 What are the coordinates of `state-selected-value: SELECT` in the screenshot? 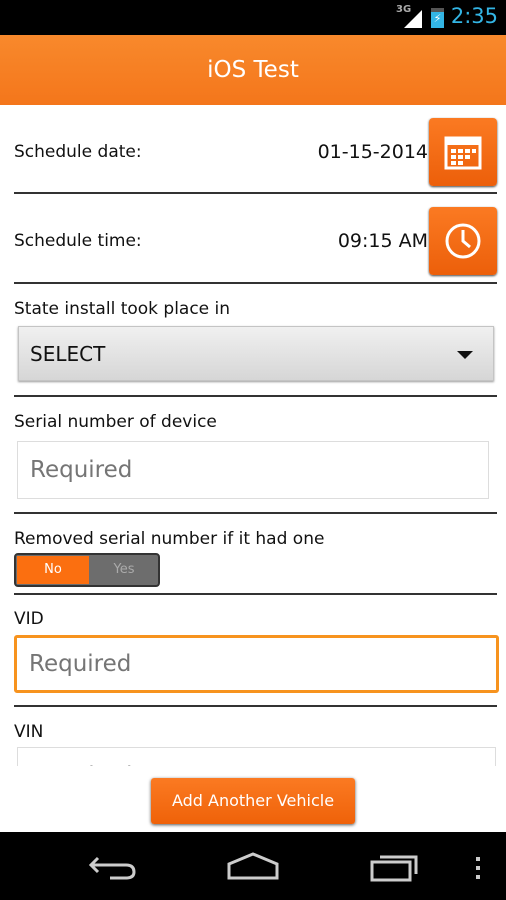 It's located at (68, 354).